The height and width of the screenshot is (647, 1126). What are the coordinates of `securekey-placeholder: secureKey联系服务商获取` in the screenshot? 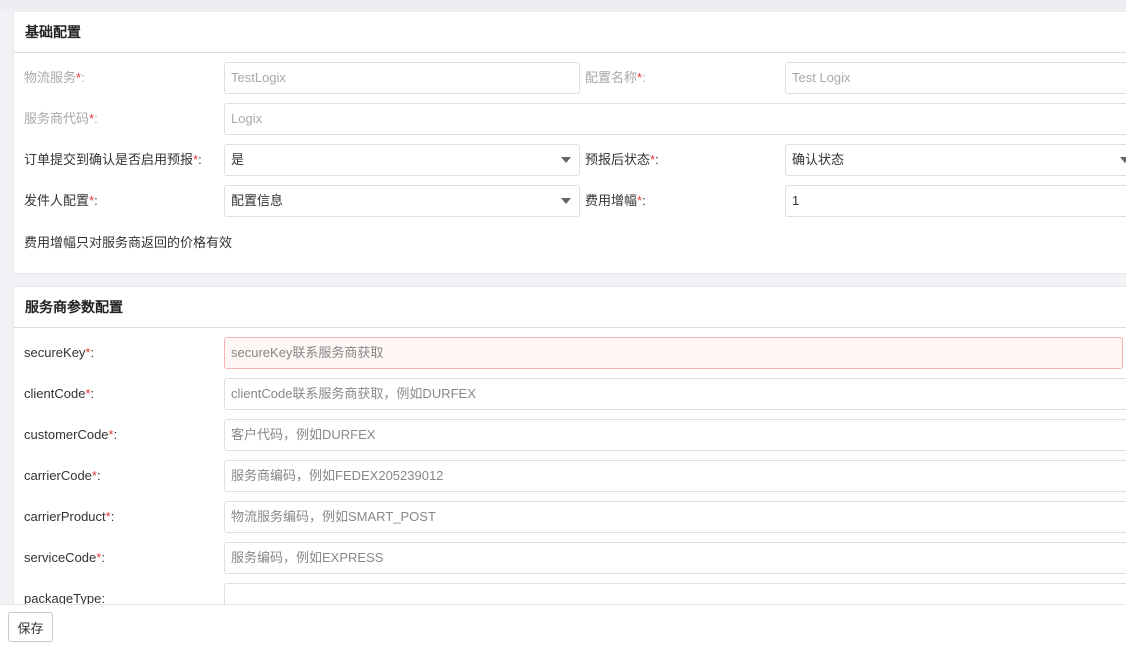 It's located at (307, 352).